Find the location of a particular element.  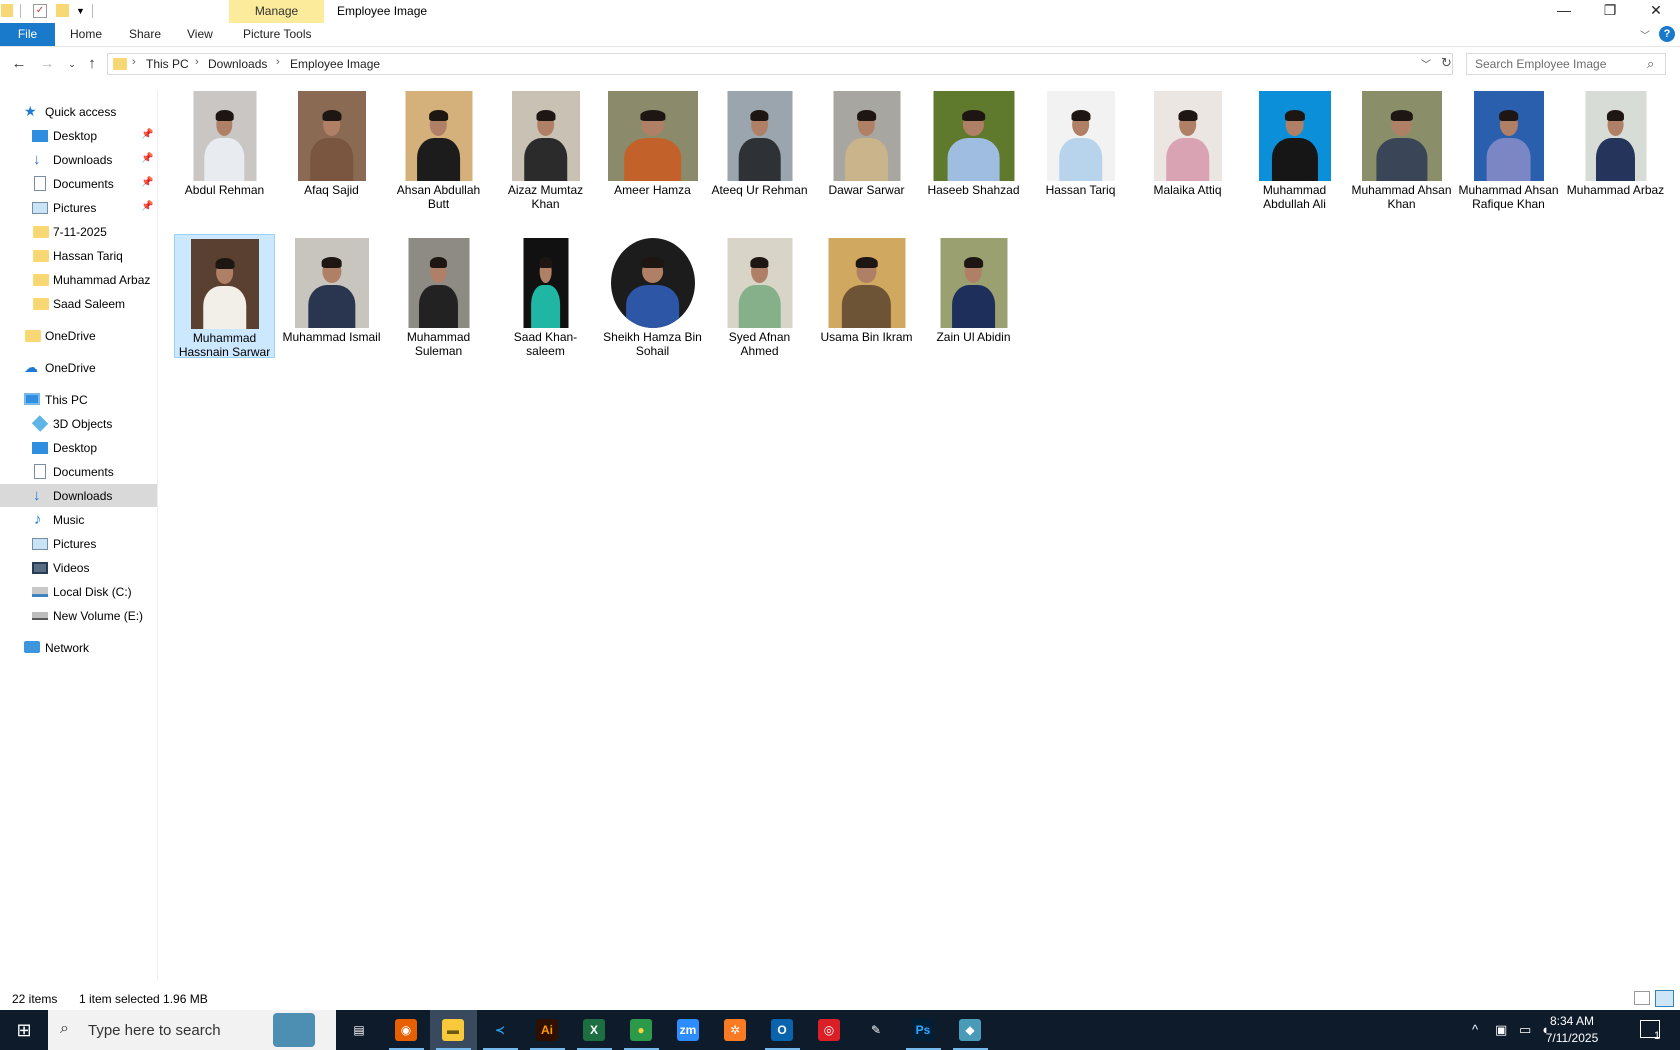

minimize-button: — is located at coordinates (1564, 11).